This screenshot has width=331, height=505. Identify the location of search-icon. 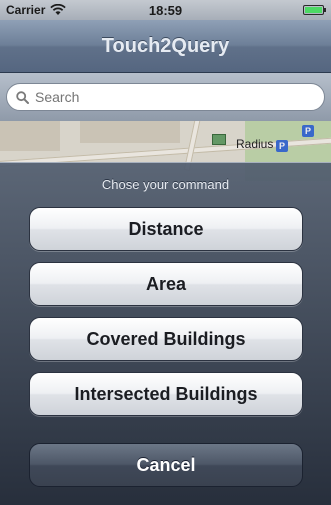
(22, 97).